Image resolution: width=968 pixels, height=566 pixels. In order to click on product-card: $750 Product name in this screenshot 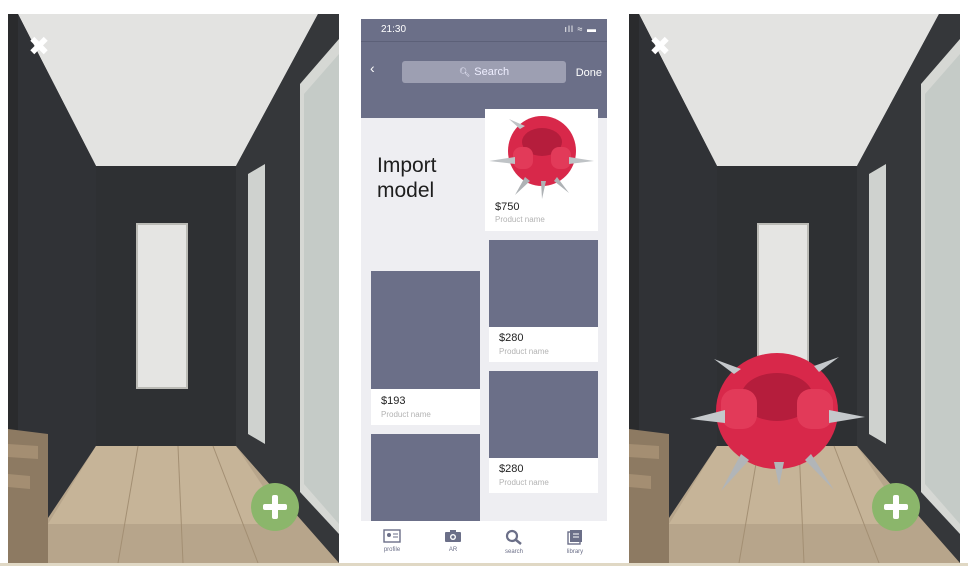, I will do `click(541, 170)`.